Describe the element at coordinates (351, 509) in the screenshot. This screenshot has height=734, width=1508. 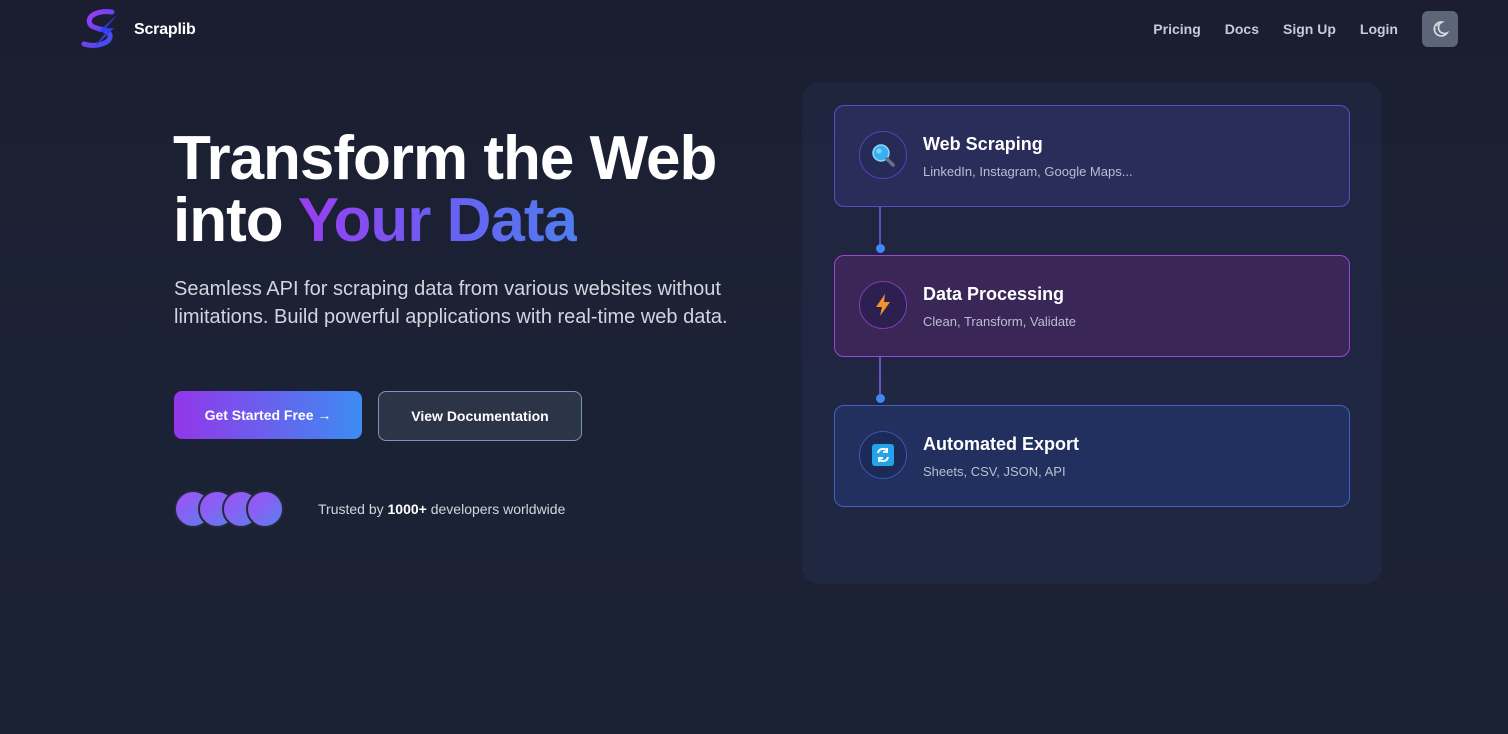
I see `trusted-prefix: Trusted by` at that location.